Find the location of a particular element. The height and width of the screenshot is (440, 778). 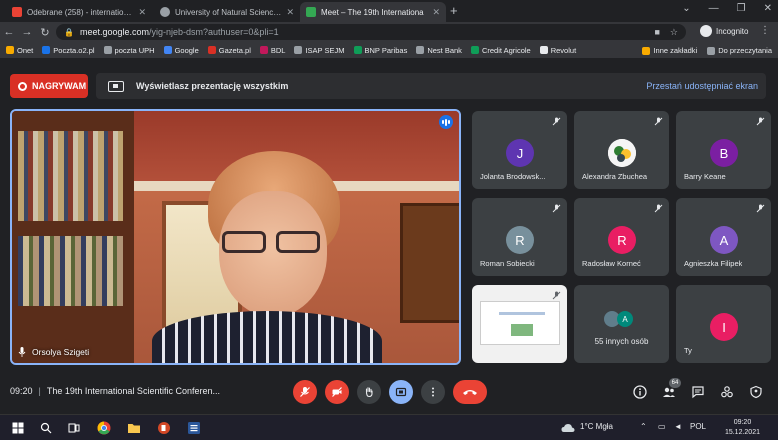

bookmark-item: Onet is located at coordinates (19, 50).